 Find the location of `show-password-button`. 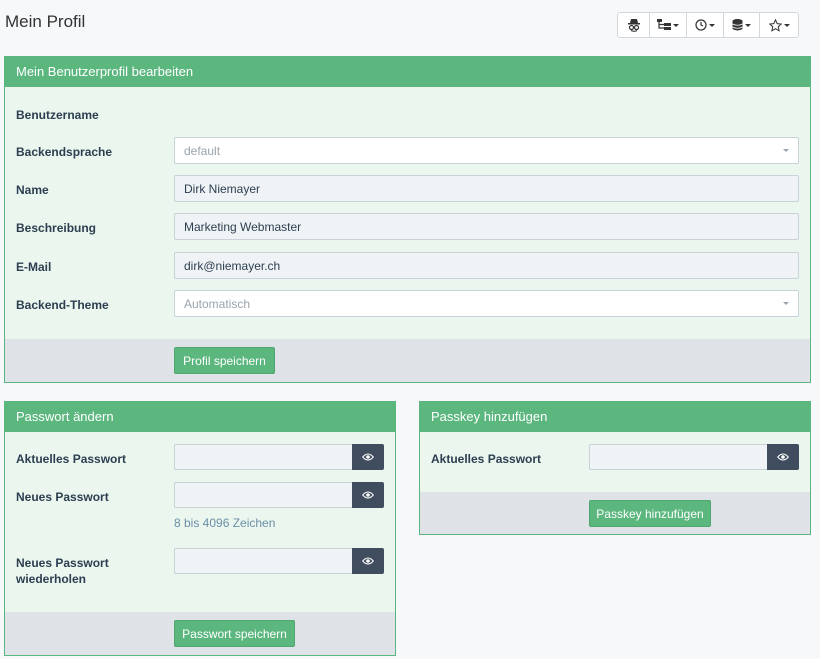

show-password-button is located at coordinates (368, 457).